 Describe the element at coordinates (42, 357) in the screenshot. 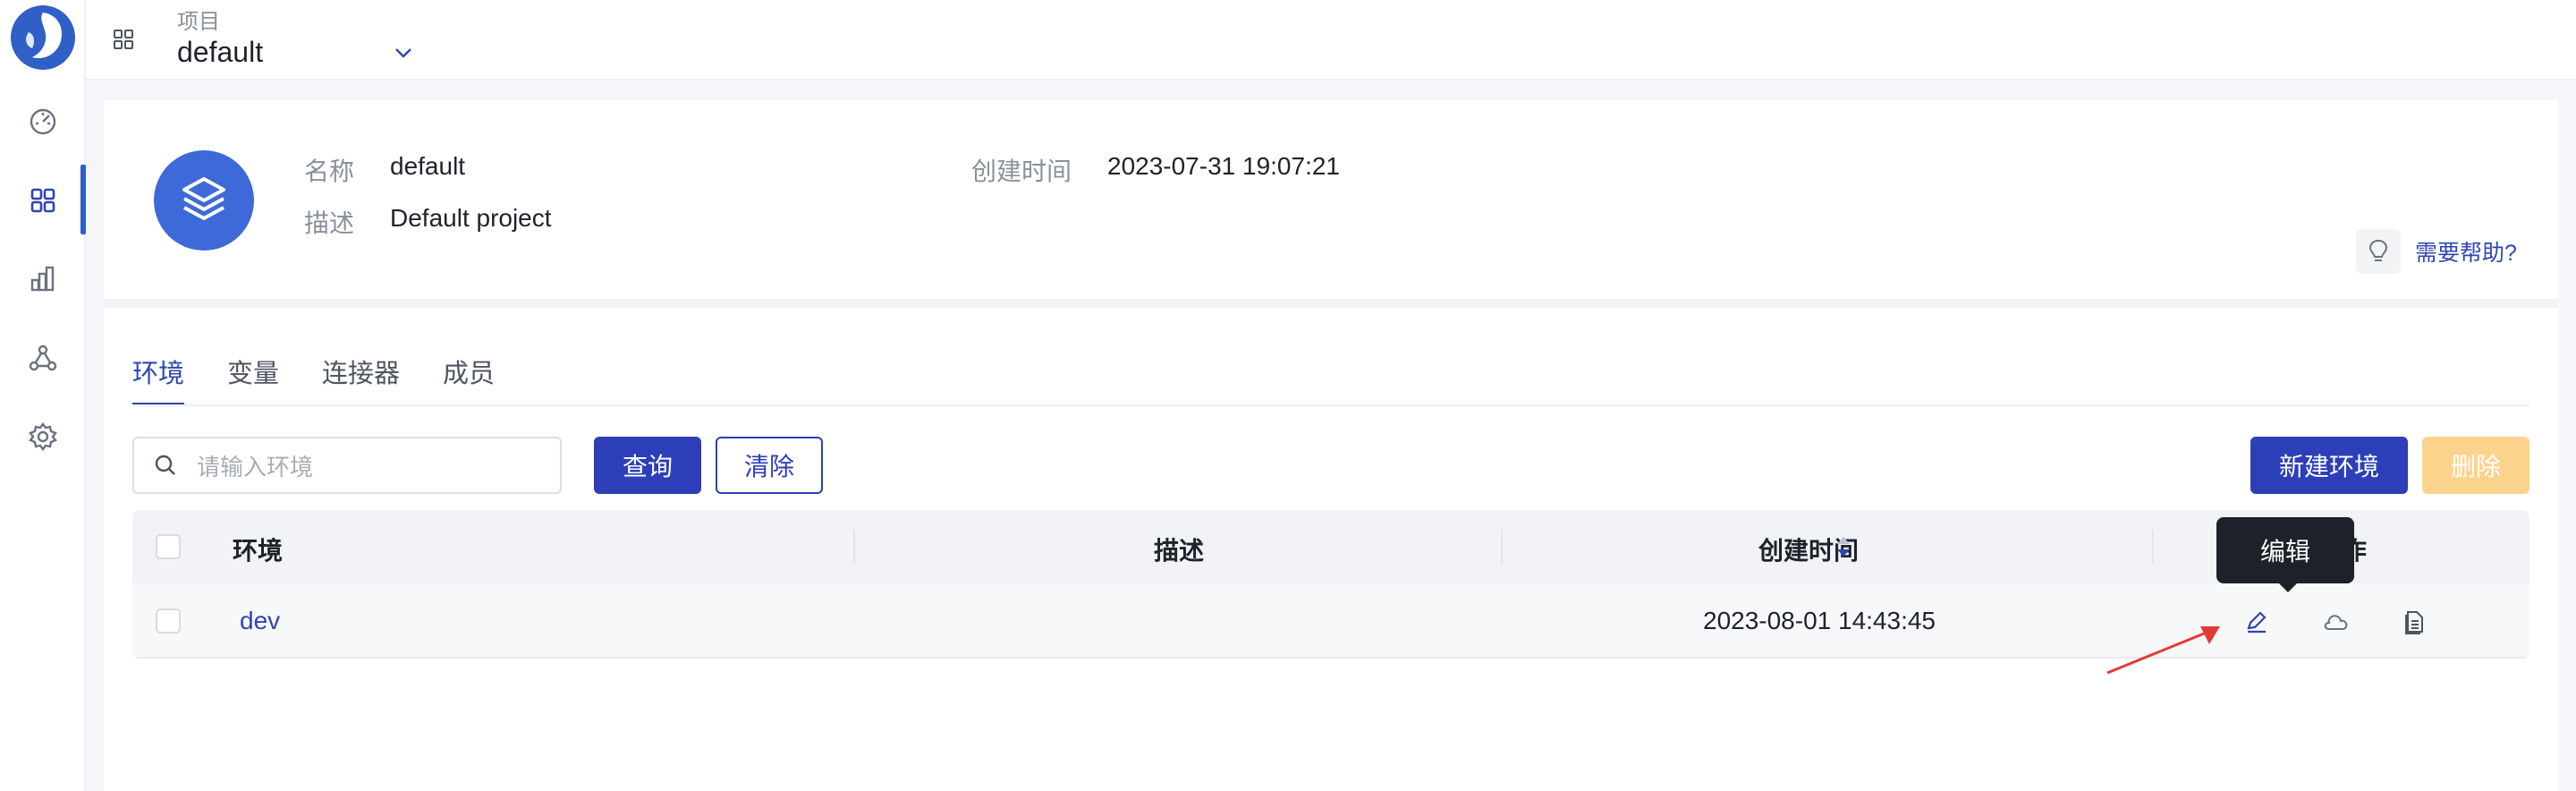

I see `nodes-icon` at that location.